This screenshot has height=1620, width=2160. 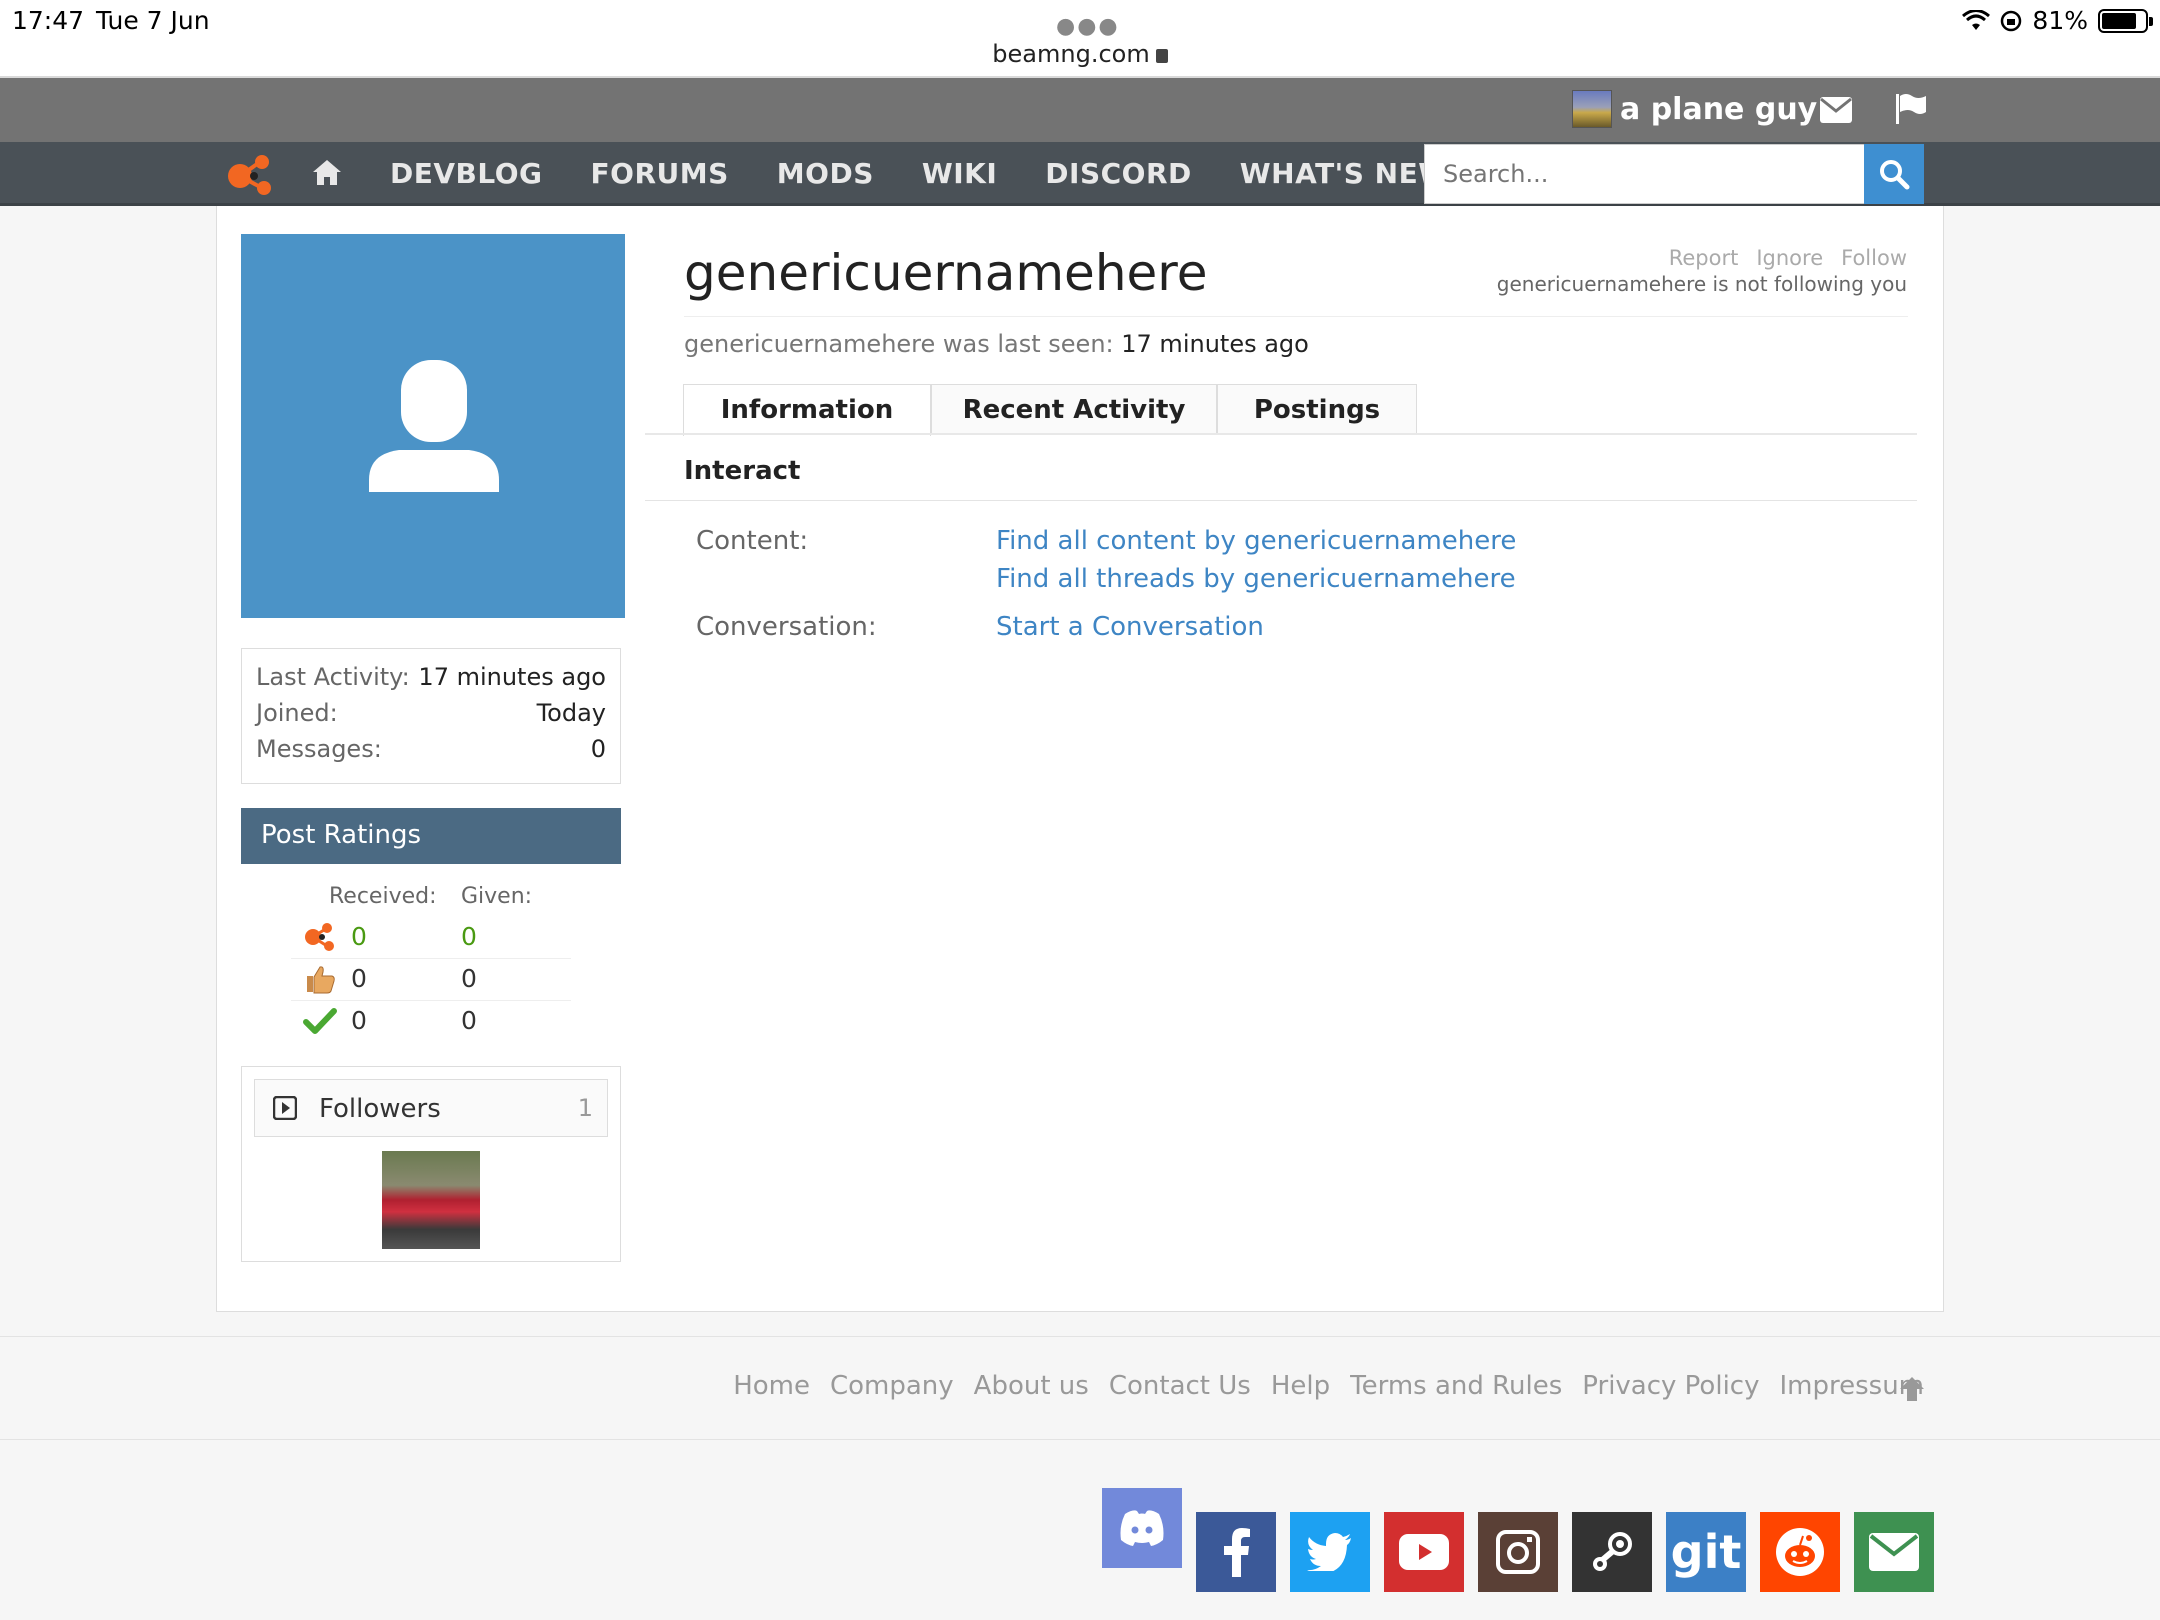 I want to click on battery-icon, so click(x=2125, y=20).